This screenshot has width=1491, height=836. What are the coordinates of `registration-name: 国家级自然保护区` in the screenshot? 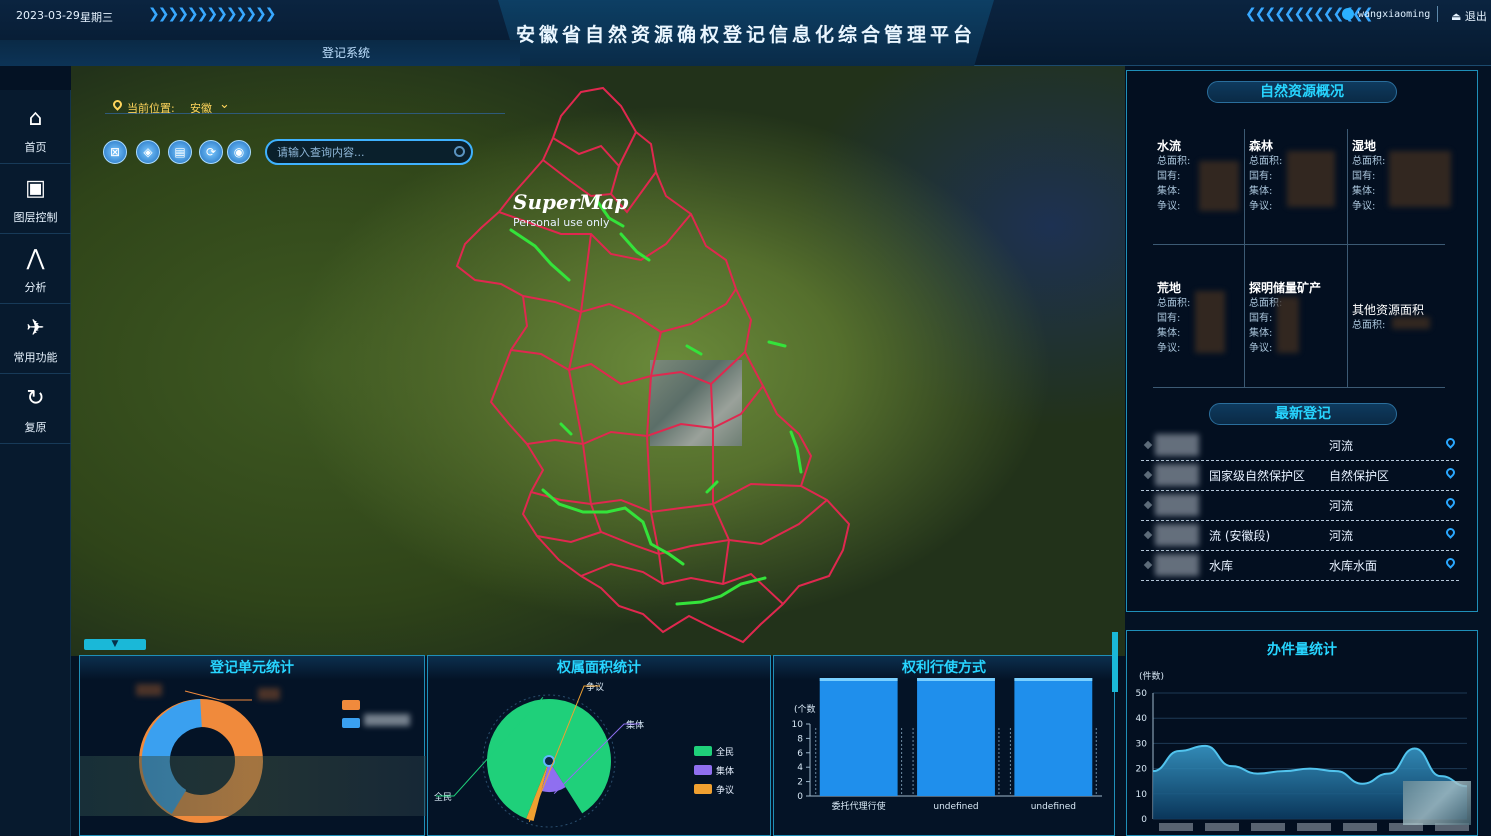 It's located at (1257, 476).